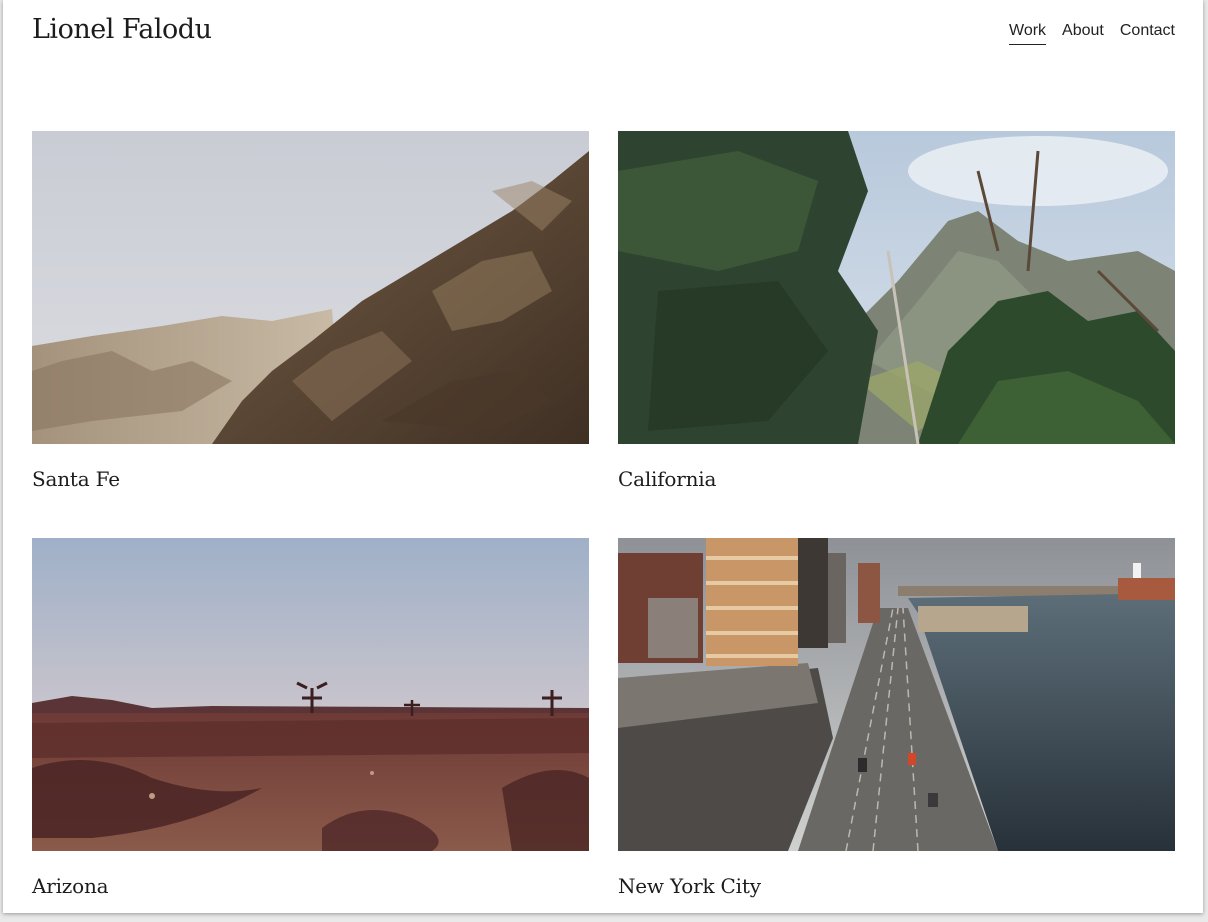 The height and width of the screenshot is (922, 1208). Describe the element at coordinates (896, 886) in the screenshot. I see `gallery-caption: New York City` at that location.